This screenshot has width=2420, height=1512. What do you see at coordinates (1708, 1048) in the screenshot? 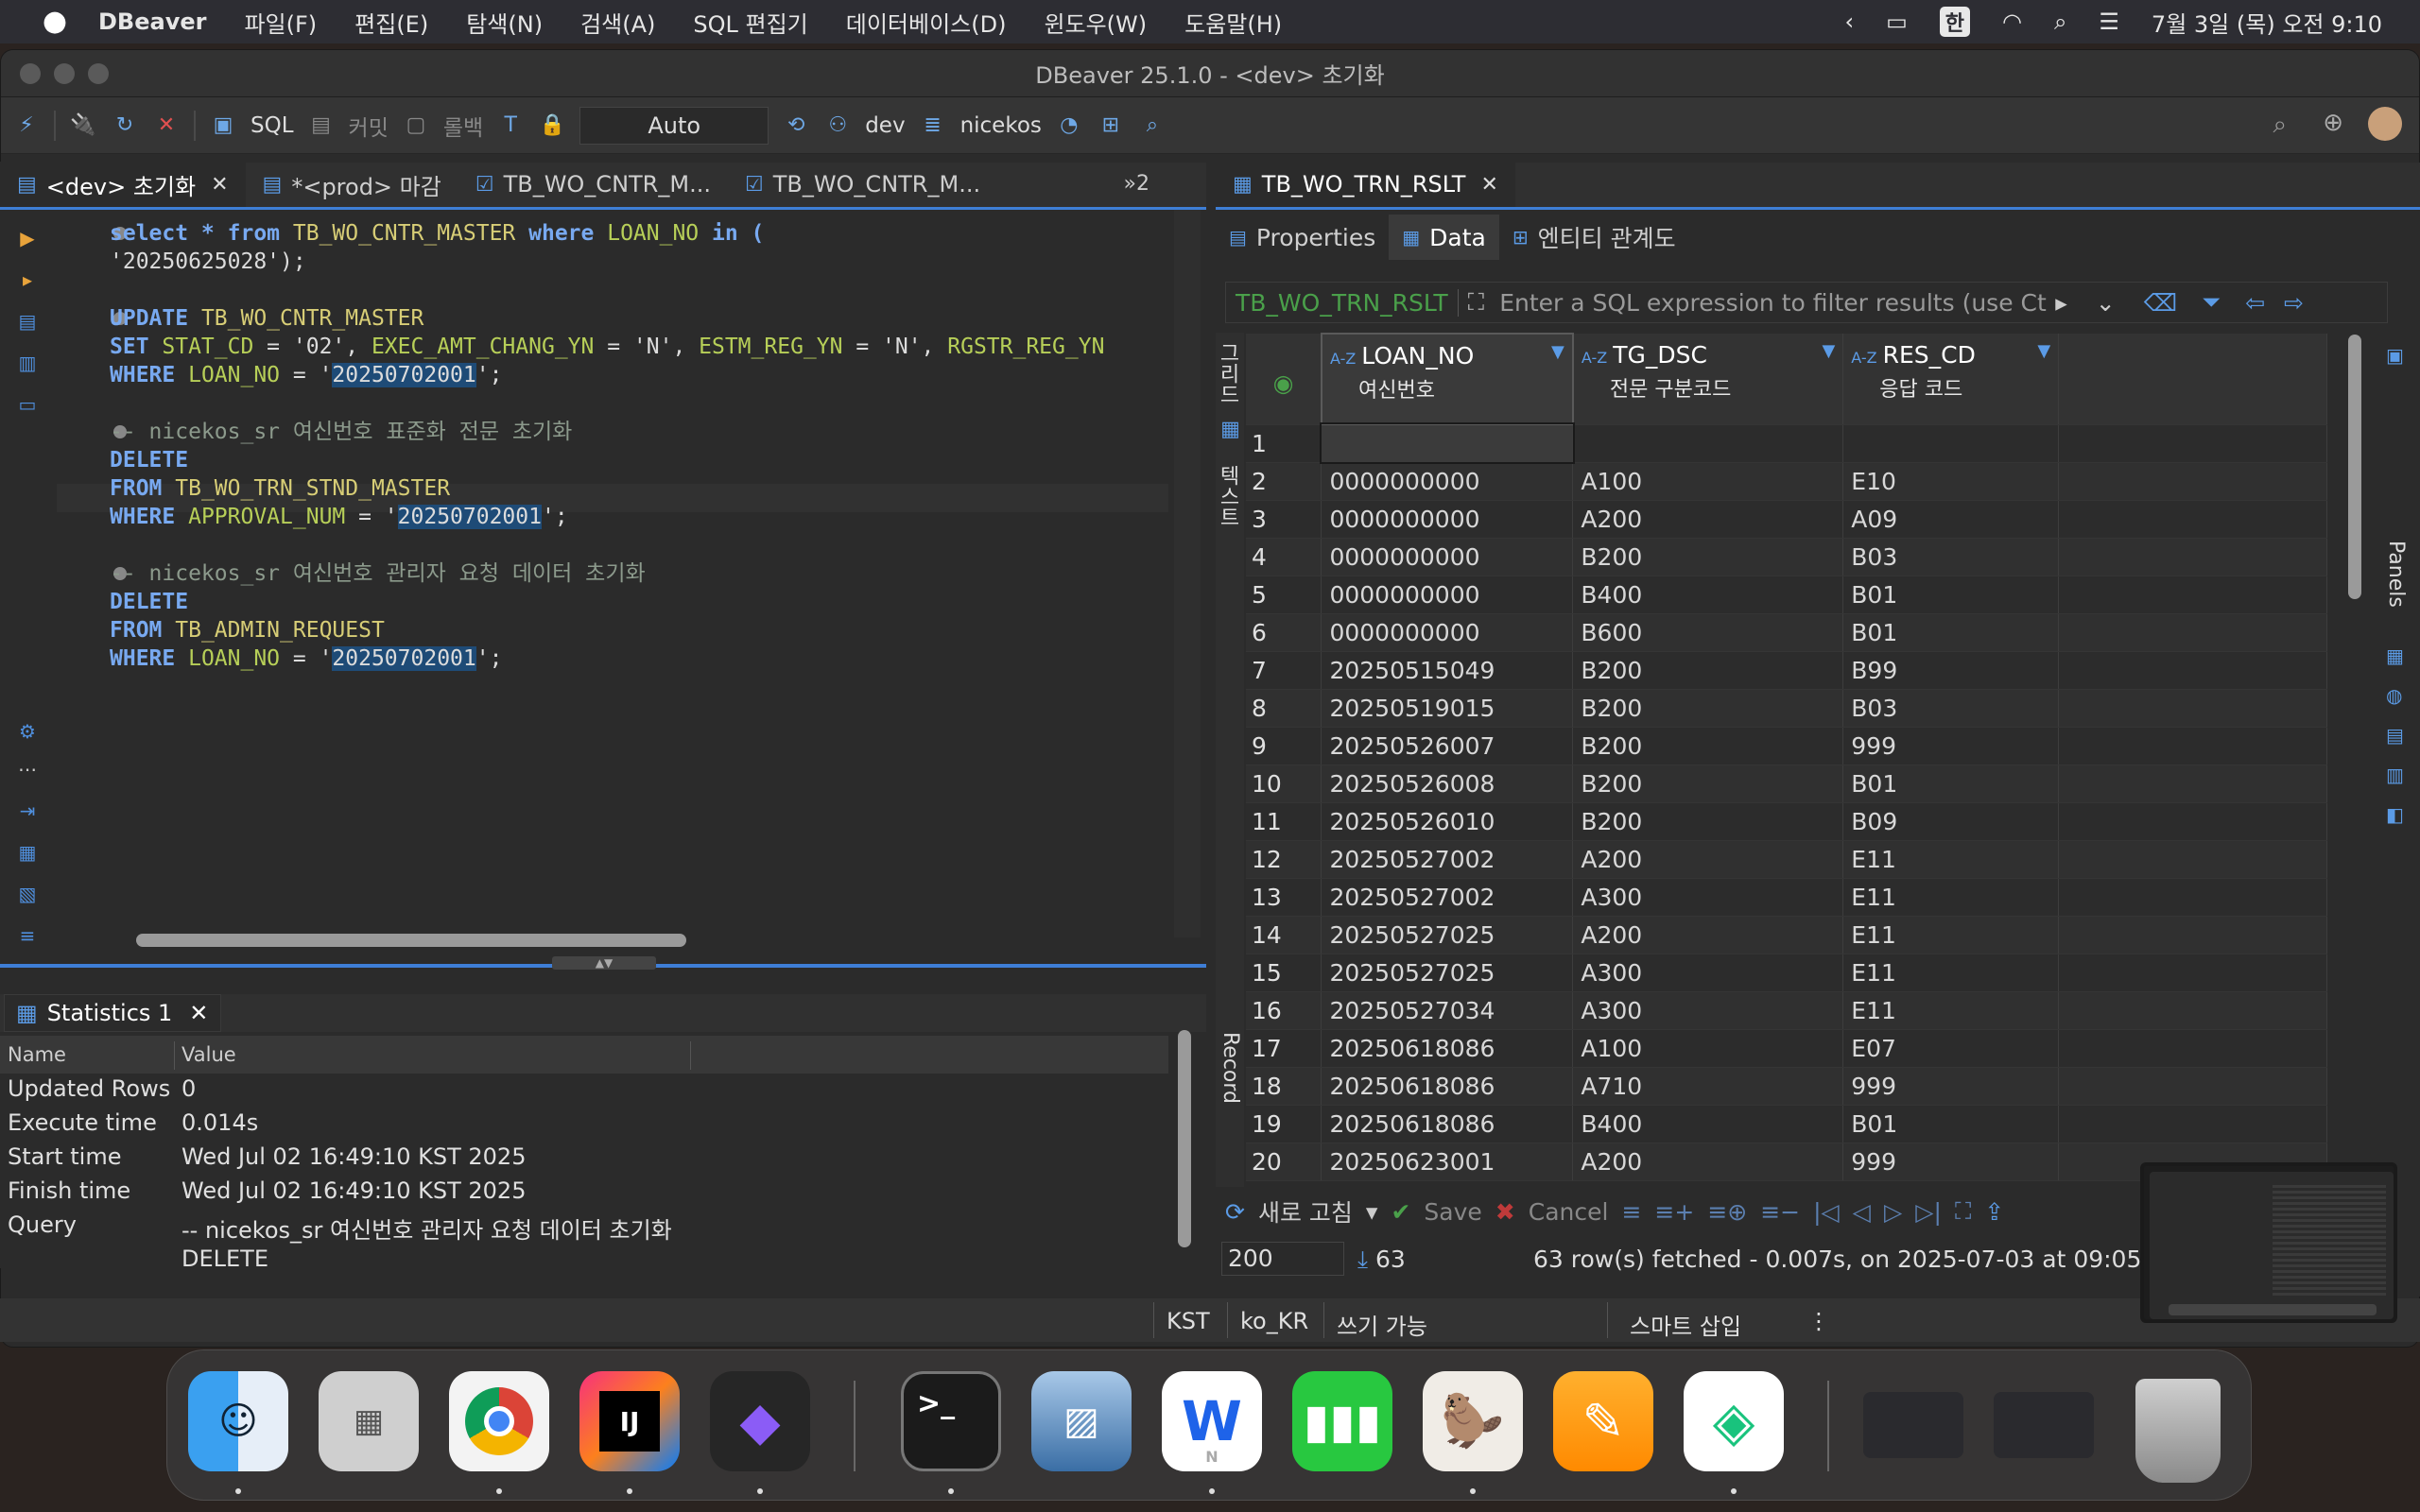
I see `table-cell: A100` at bounding box center [1708, 1048].